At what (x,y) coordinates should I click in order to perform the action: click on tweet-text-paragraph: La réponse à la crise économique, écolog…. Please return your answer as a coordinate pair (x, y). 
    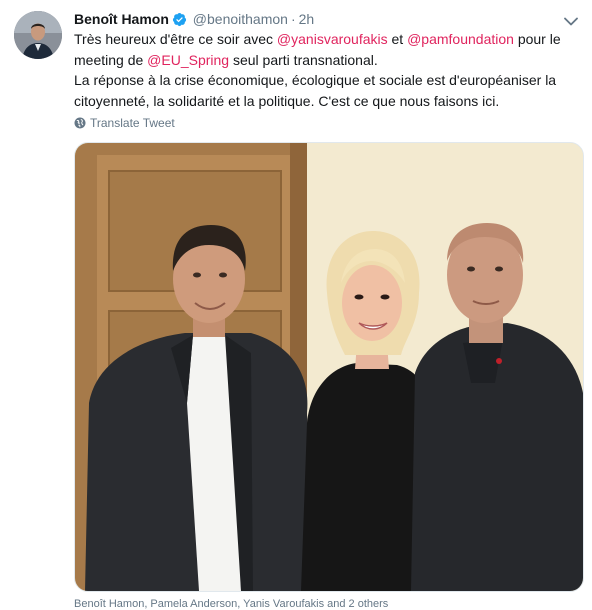
    Looking at the image, I should click on (315, 90).